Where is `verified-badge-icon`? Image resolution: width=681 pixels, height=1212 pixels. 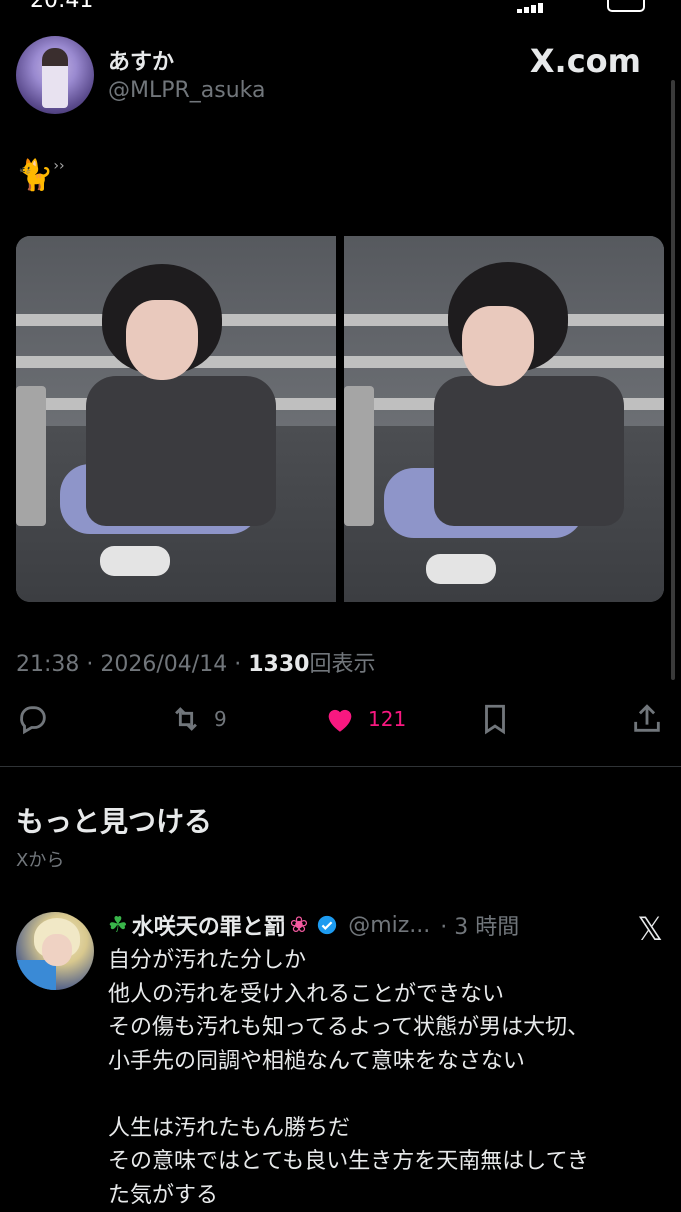 verified-badge-icon is located at coordinates (327, 925).